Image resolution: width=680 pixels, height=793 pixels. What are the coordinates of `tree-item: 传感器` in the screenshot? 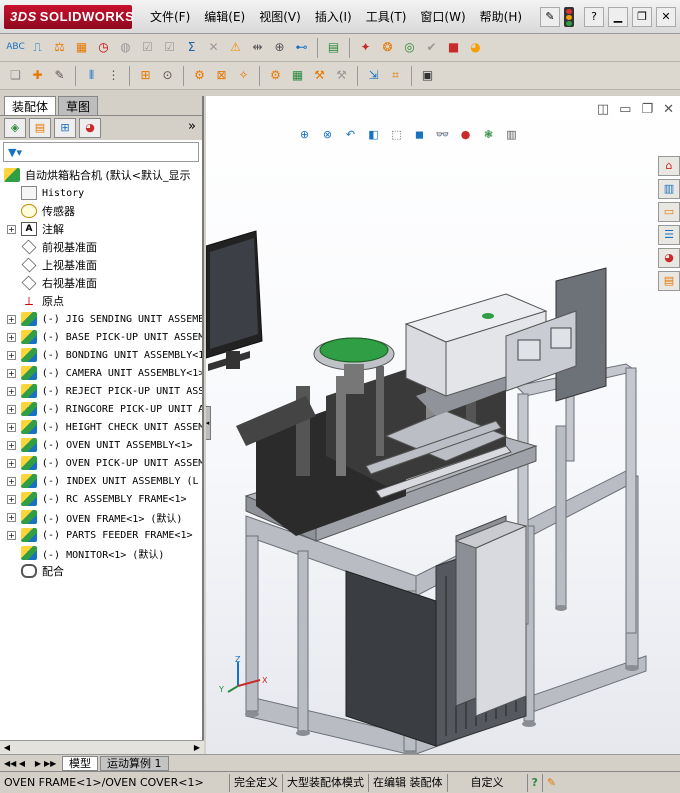 It's located at (101, 211).